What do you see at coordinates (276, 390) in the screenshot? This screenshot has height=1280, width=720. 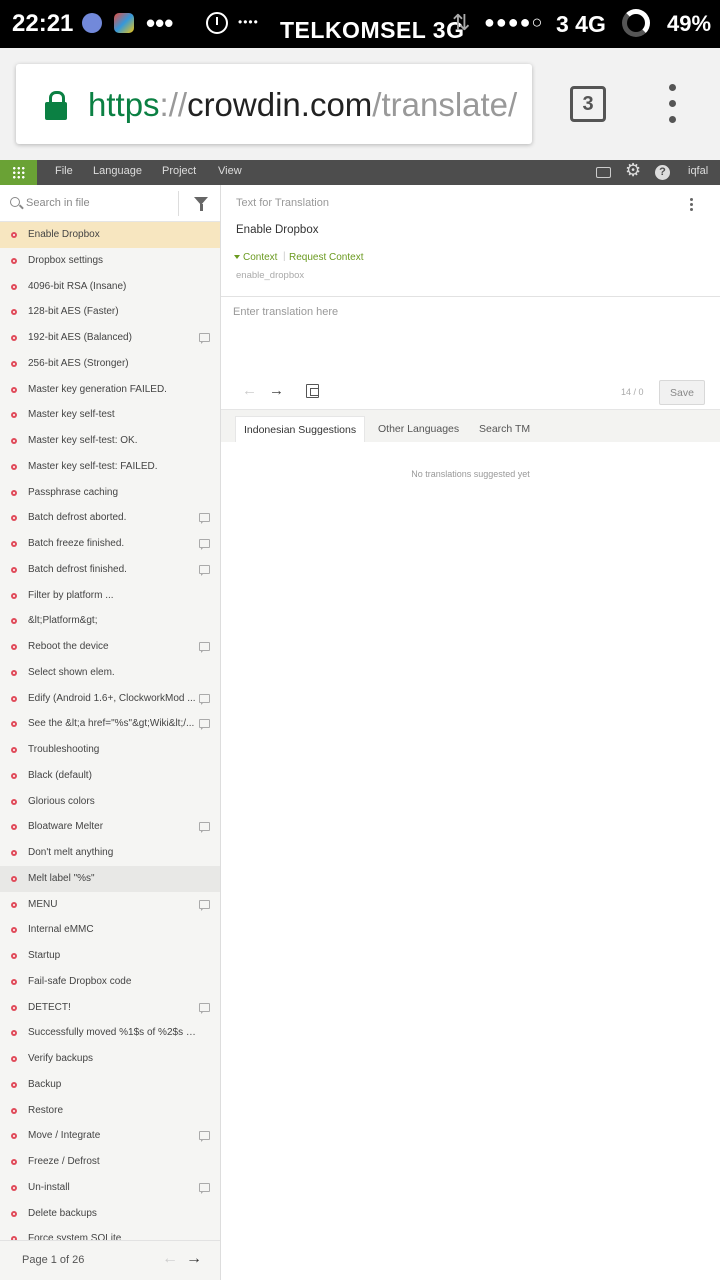 I see `next-string-button: →` at bounding box center [276, 390].